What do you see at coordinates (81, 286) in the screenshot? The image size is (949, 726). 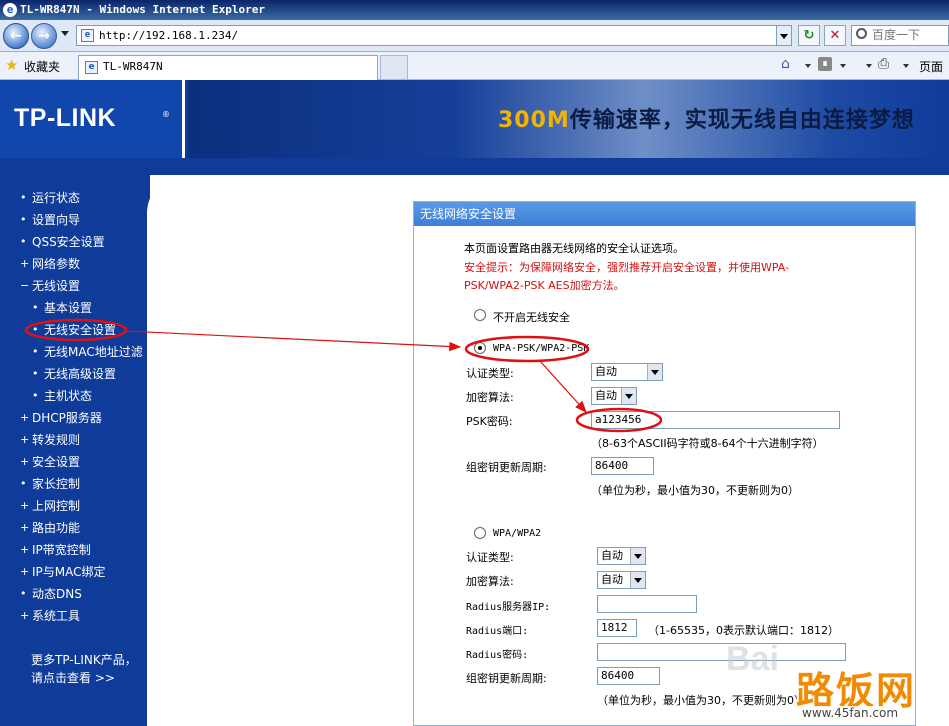 I see `sidebar-item-4: − 无线设置` at bounding box center [81, 286].